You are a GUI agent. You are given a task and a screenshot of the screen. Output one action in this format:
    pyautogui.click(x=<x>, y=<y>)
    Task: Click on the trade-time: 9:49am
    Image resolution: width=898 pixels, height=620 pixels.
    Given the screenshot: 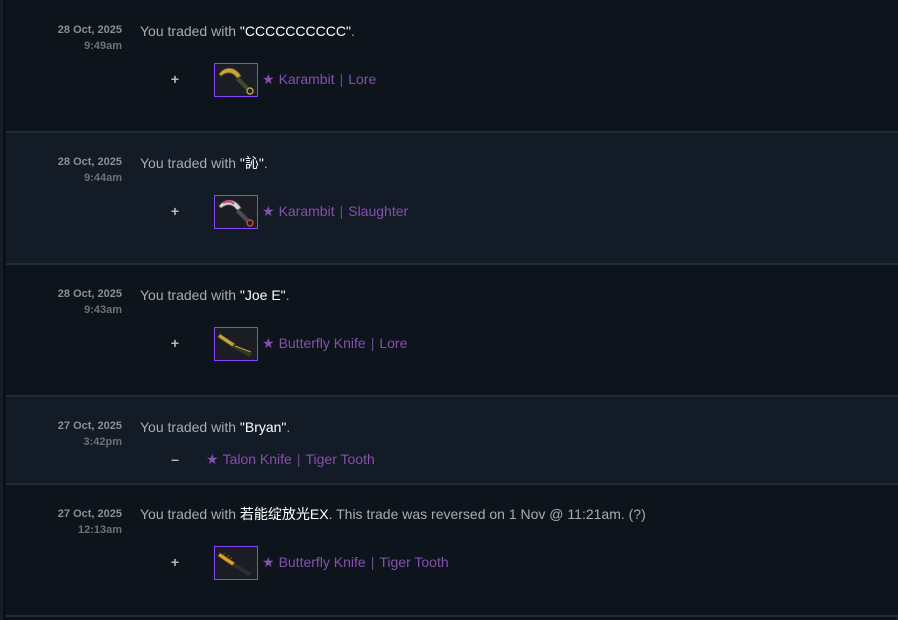 What is the action you would take?
    pyautogui.click(x=103, y=46)
    